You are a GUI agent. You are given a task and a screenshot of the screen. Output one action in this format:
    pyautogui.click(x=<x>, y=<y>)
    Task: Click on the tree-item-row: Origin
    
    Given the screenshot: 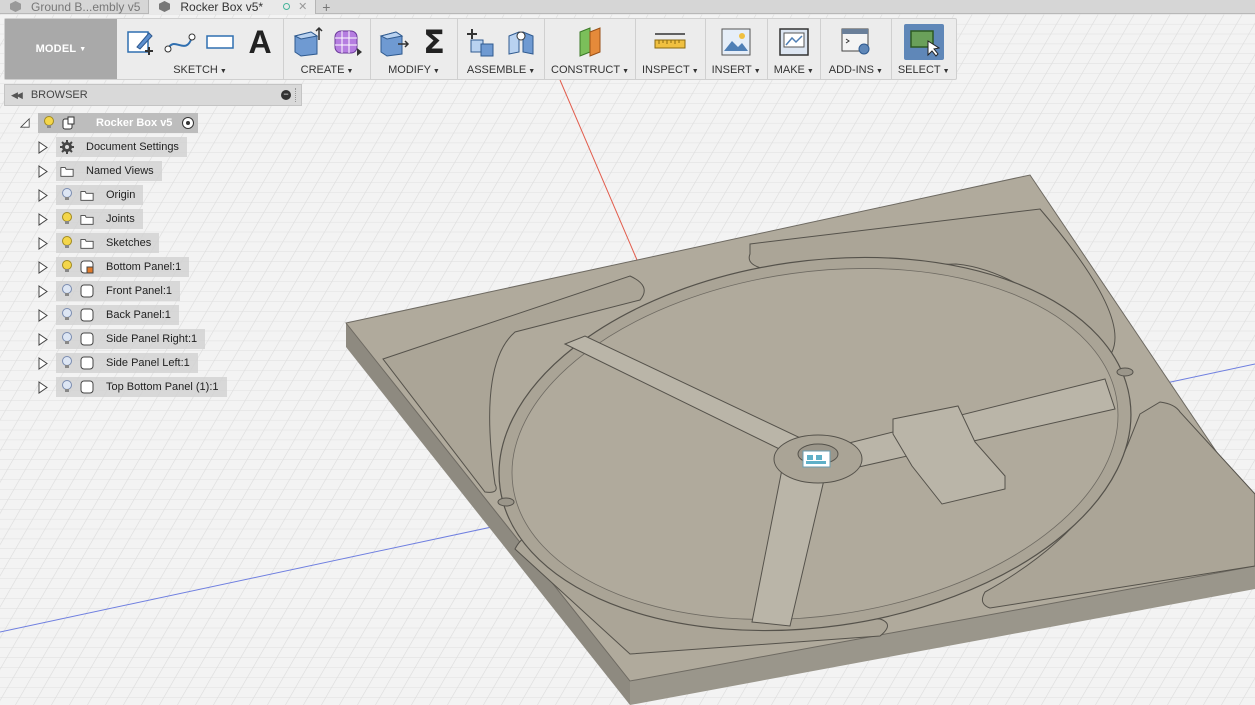 What is the action you would take?
    pyautogui.click(x=91, y=195)
    